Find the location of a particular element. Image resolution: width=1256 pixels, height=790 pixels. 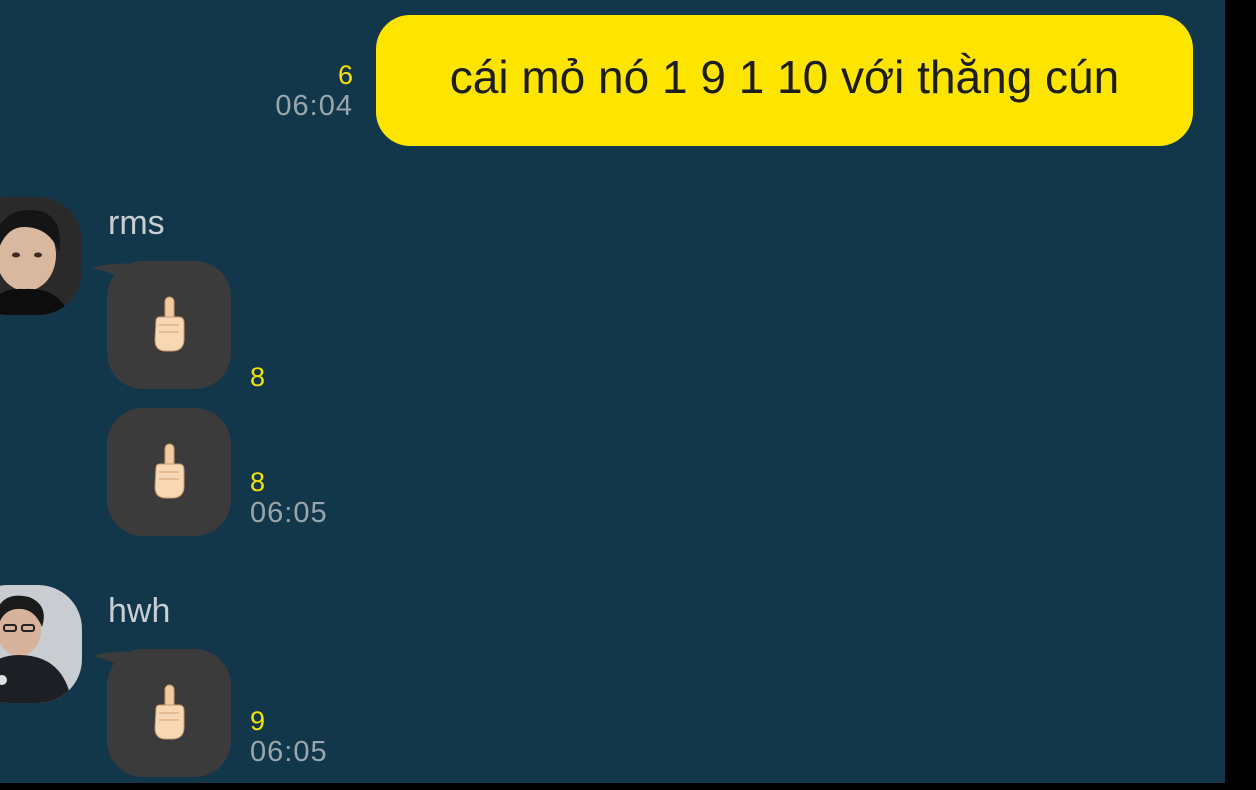

unread-count: 9 is located at coordinates (258, 721).